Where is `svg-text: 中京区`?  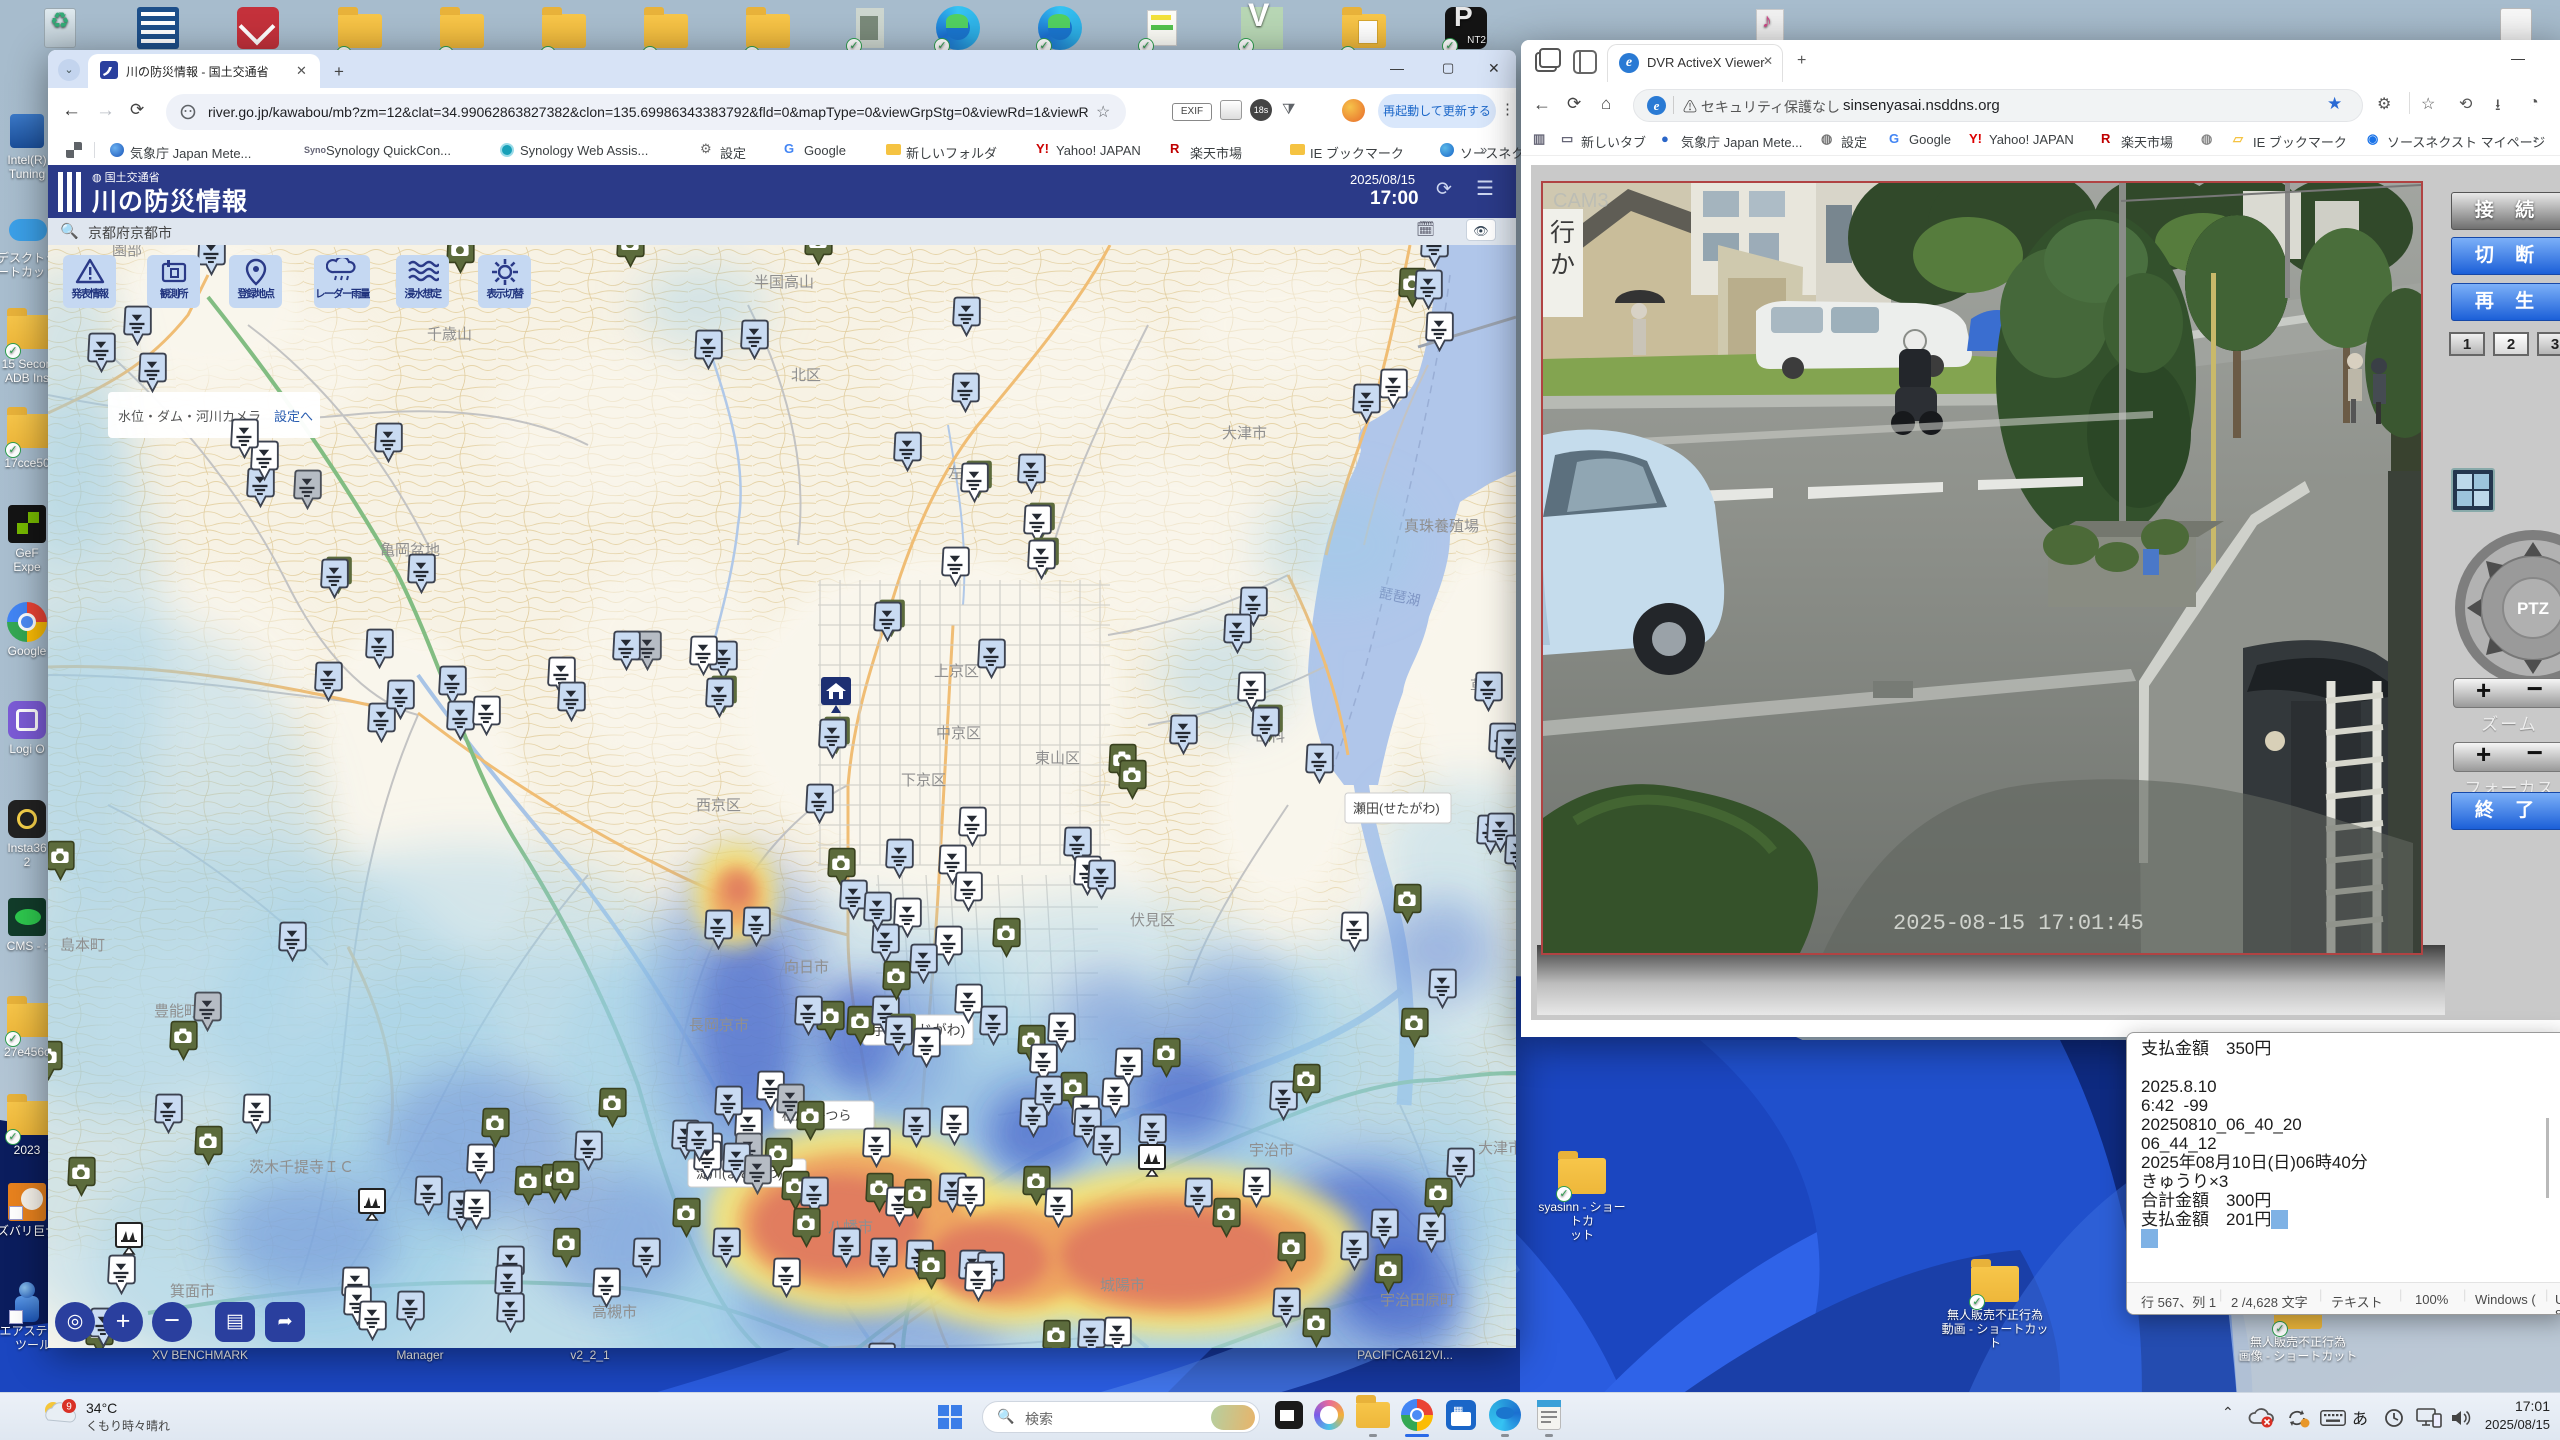 svg-text: 中京区 is located at coordinates (958, 733).